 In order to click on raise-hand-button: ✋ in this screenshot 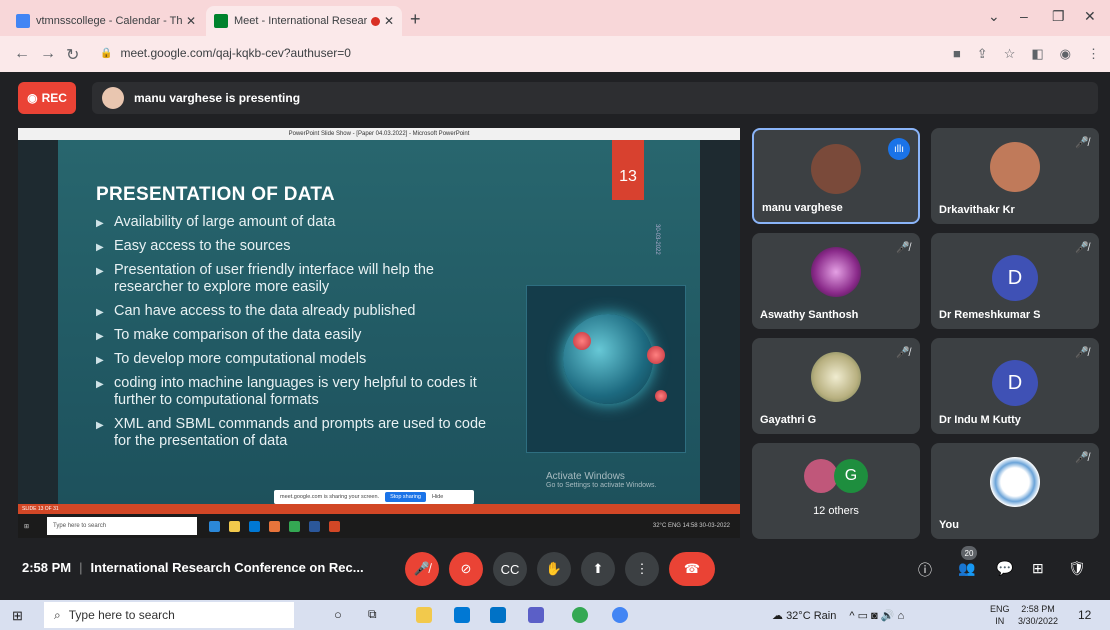, I will do `click(554, 569)`.